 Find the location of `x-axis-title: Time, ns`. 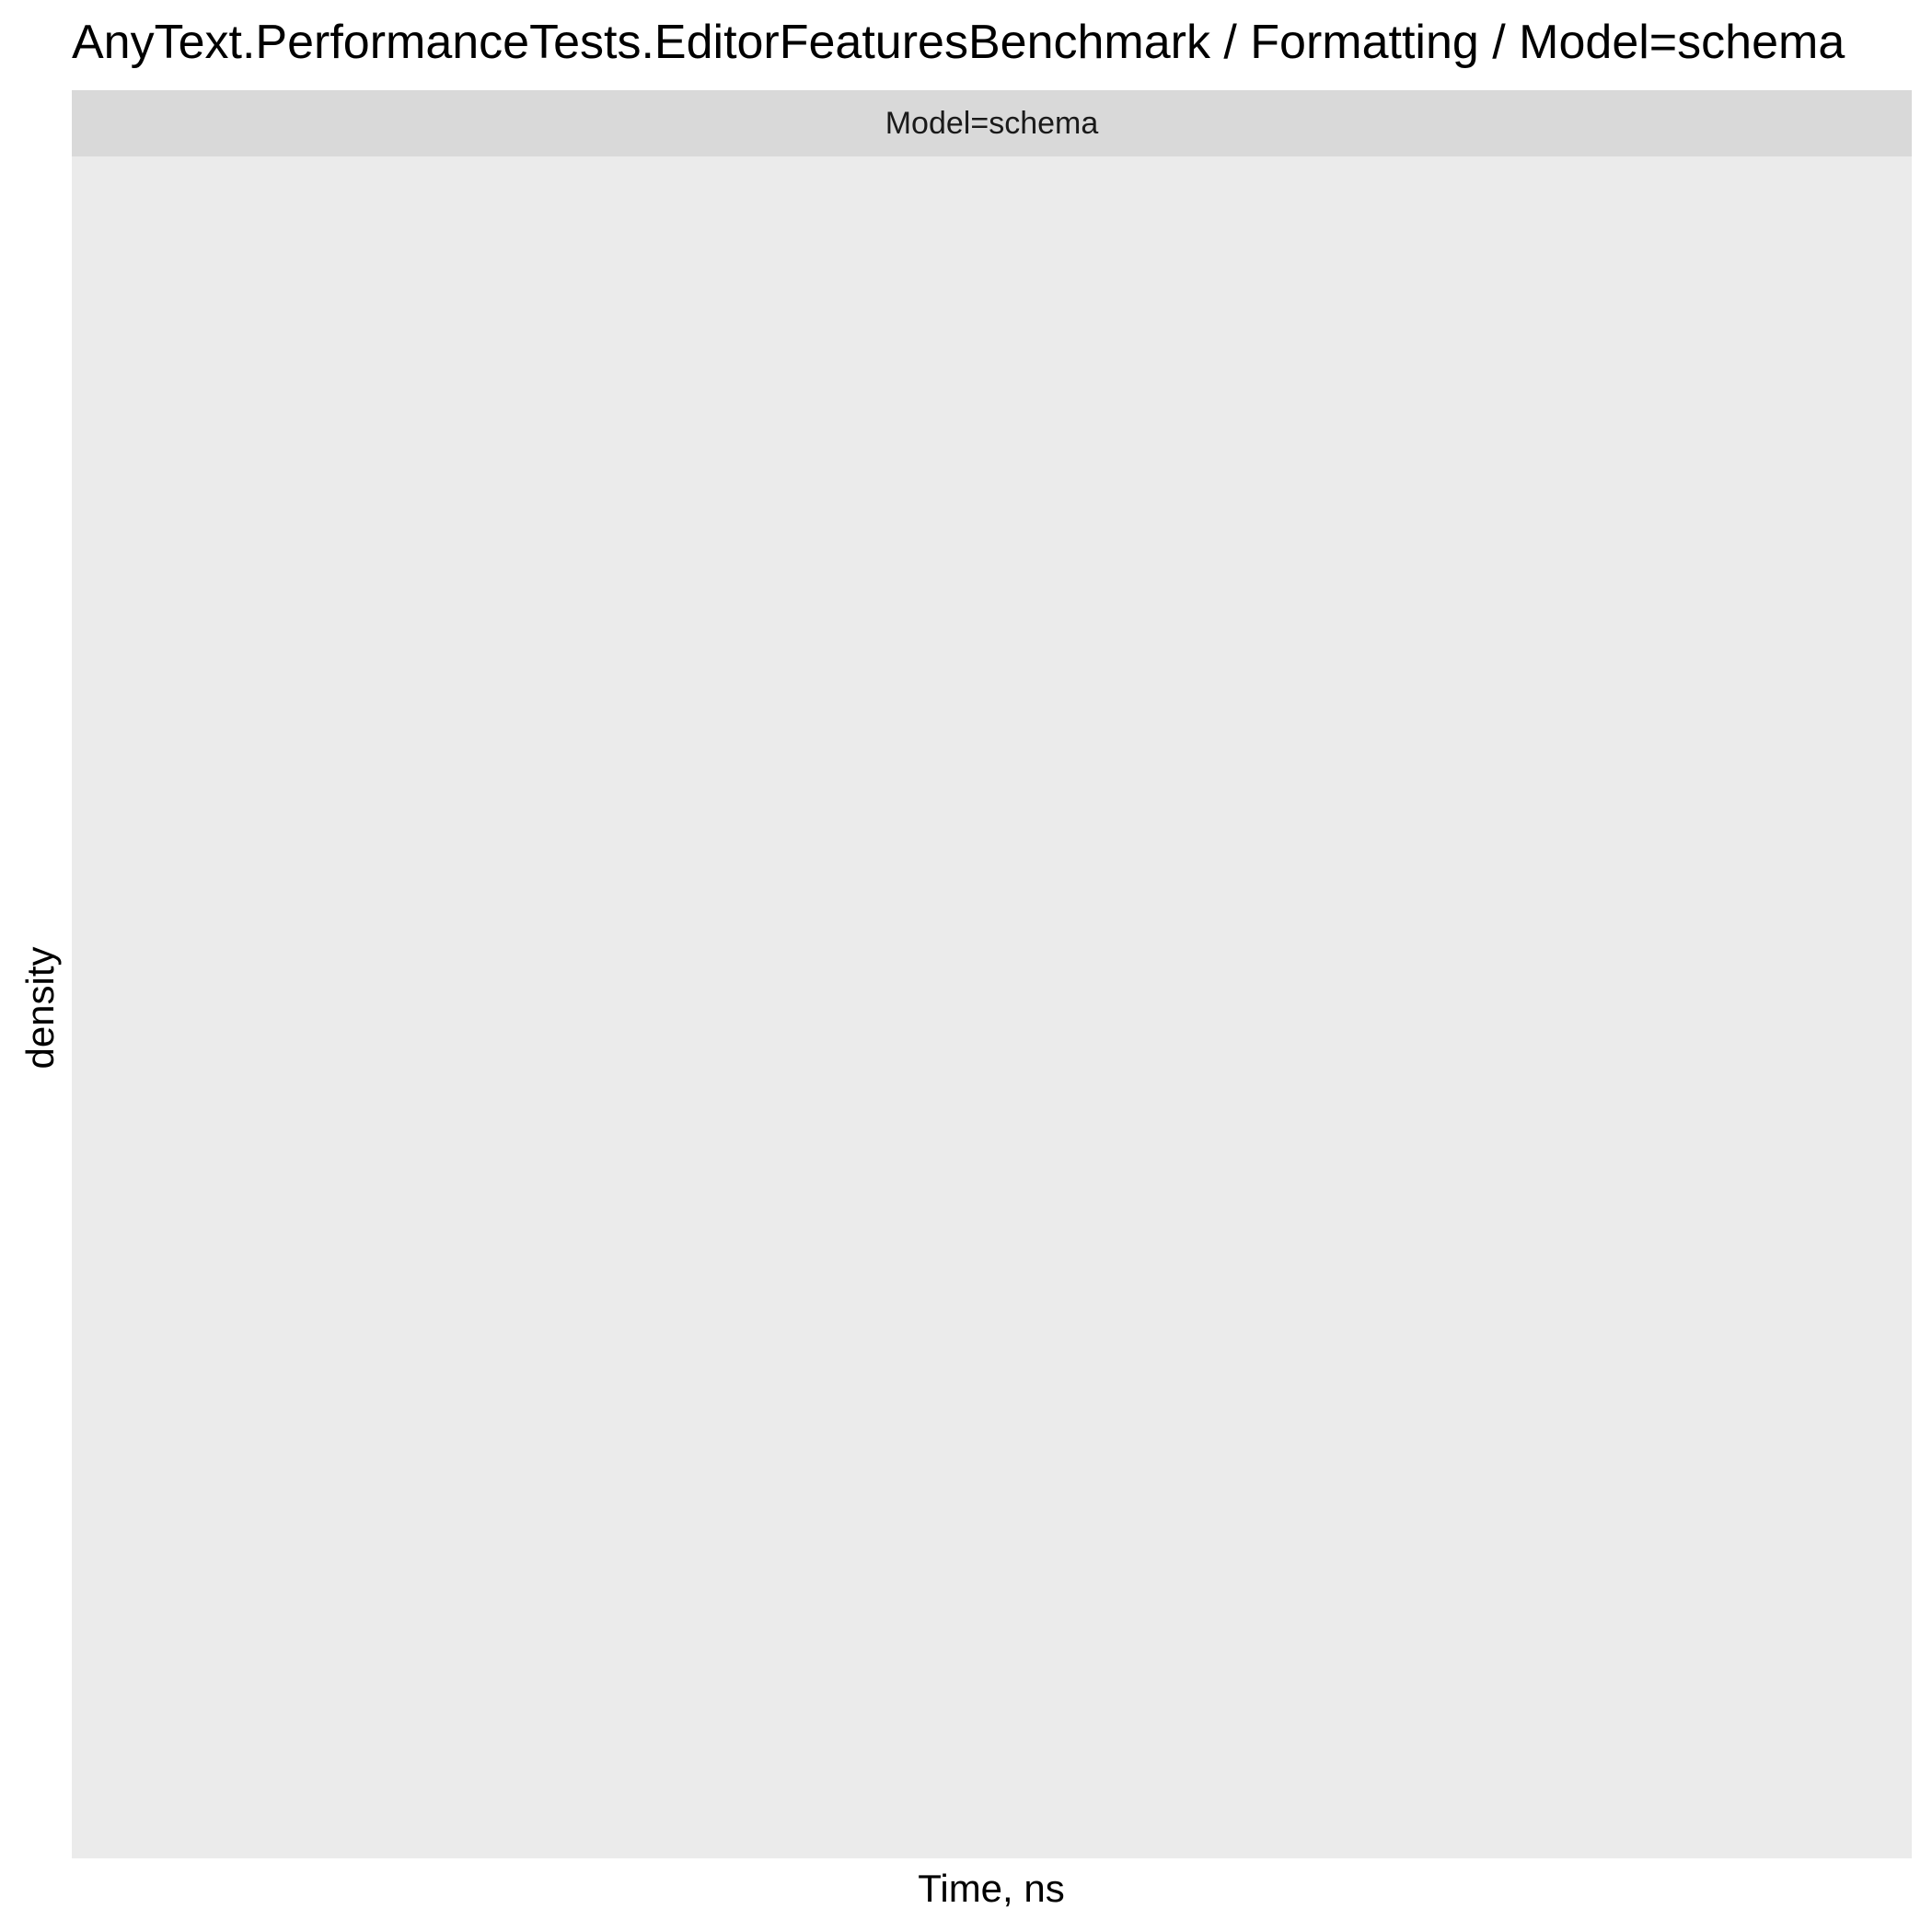

x-axis-title: Time, ns is located at coordinates (992, 1889).